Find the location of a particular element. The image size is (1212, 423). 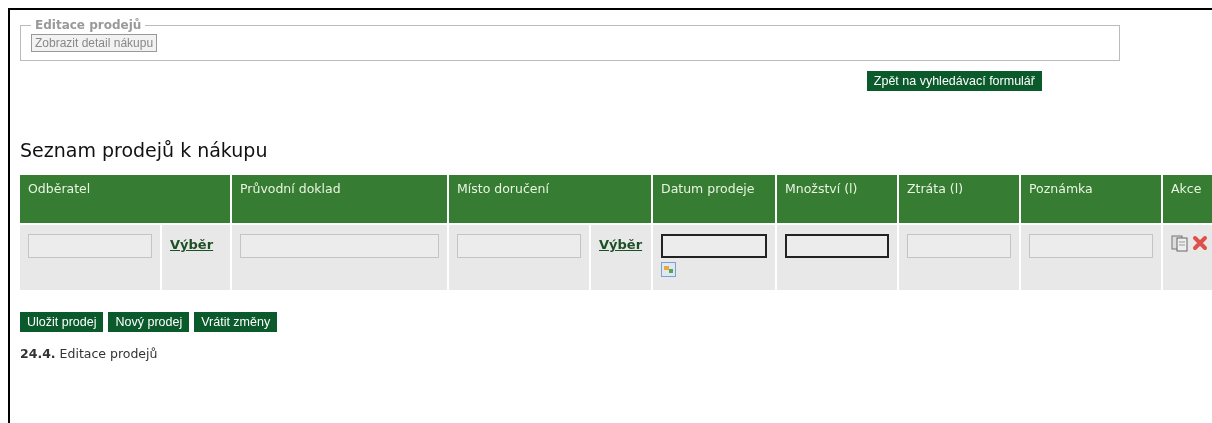

back-button: Zpět na vyhledávací formulář is located at coordinates (954, 81).